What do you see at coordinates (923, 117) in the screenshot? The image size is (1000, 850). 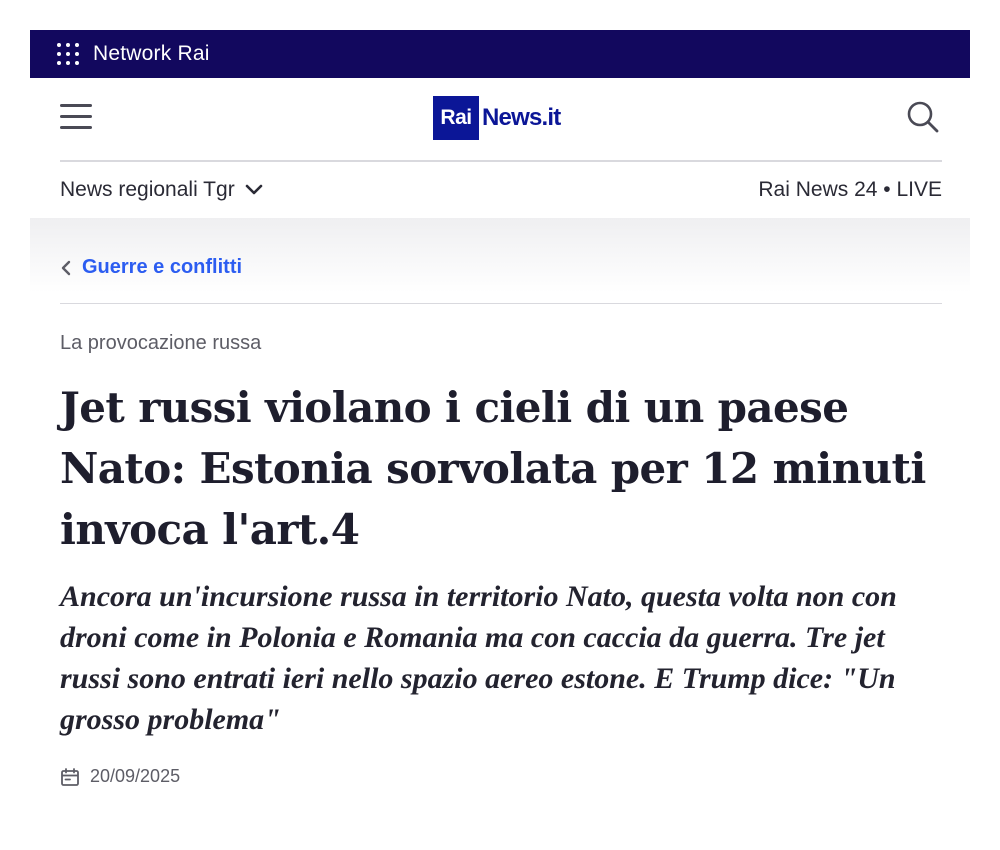 I see `search-icon` at bounding box center [923, 117].